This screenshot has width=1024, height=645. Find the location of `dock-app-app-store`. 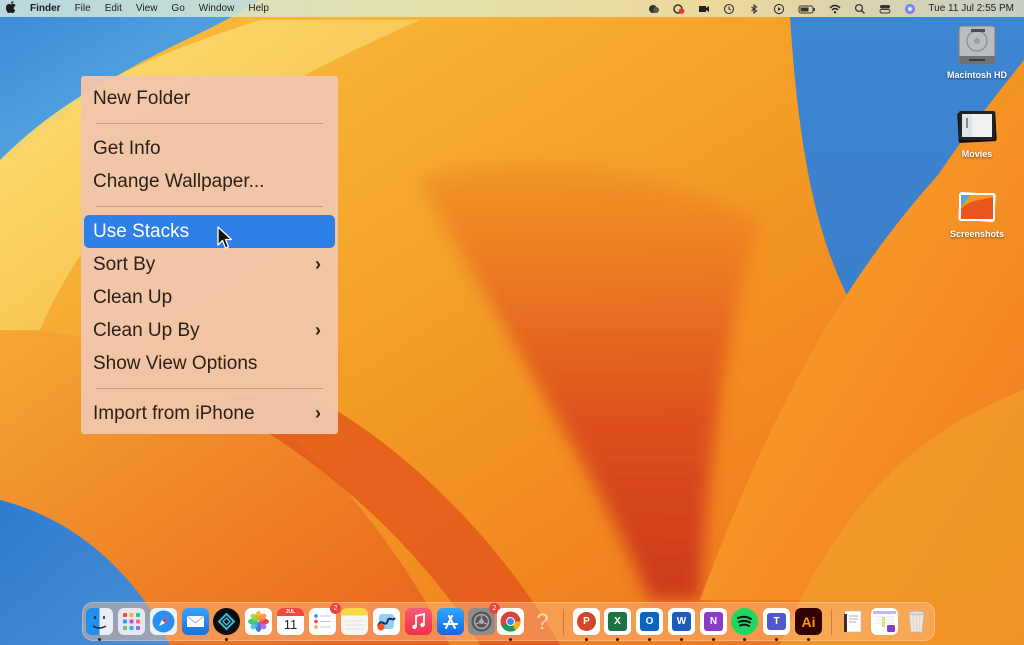

dock-app-app-store is located at coordinates (450, 621).